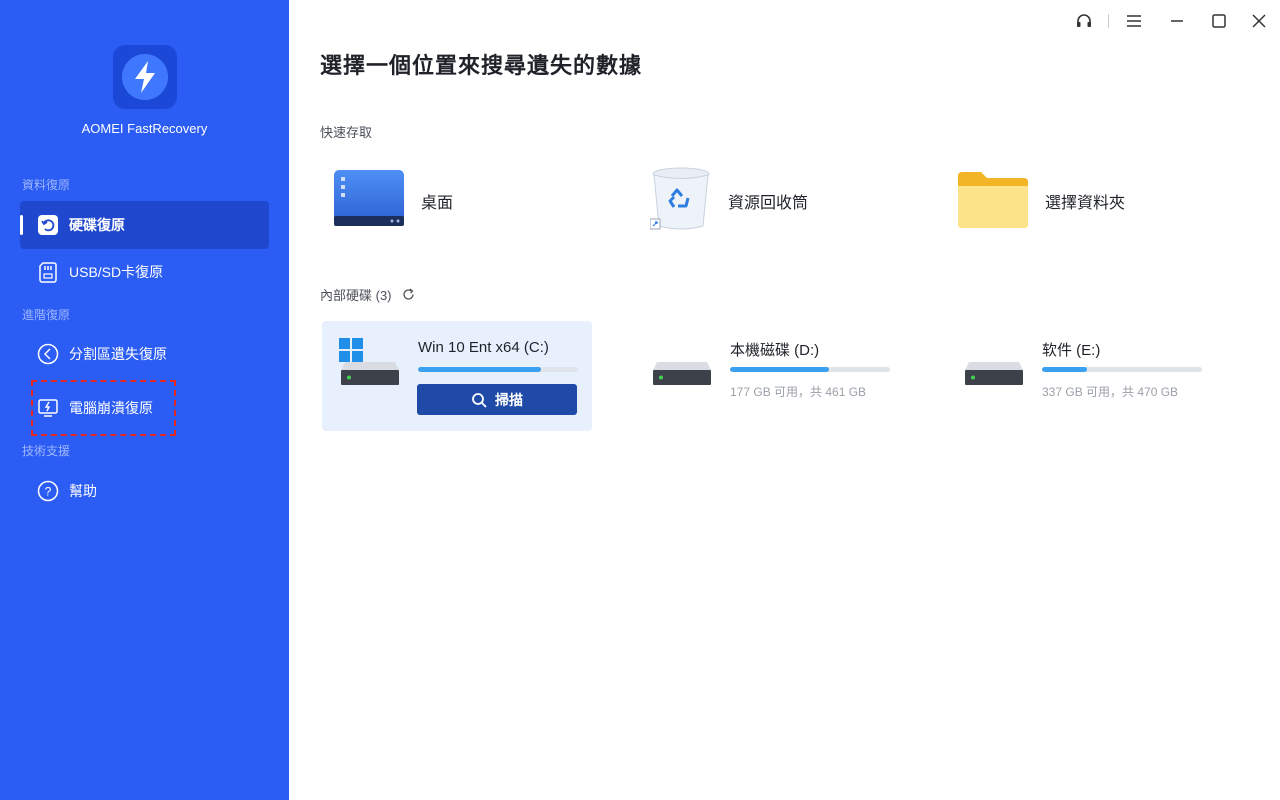 This screenshot has height=800, width=1280. What do you see at coordinates (1108, 21) in the screenshot?
I see `controls-divider` at bounding box center [1108, 21].